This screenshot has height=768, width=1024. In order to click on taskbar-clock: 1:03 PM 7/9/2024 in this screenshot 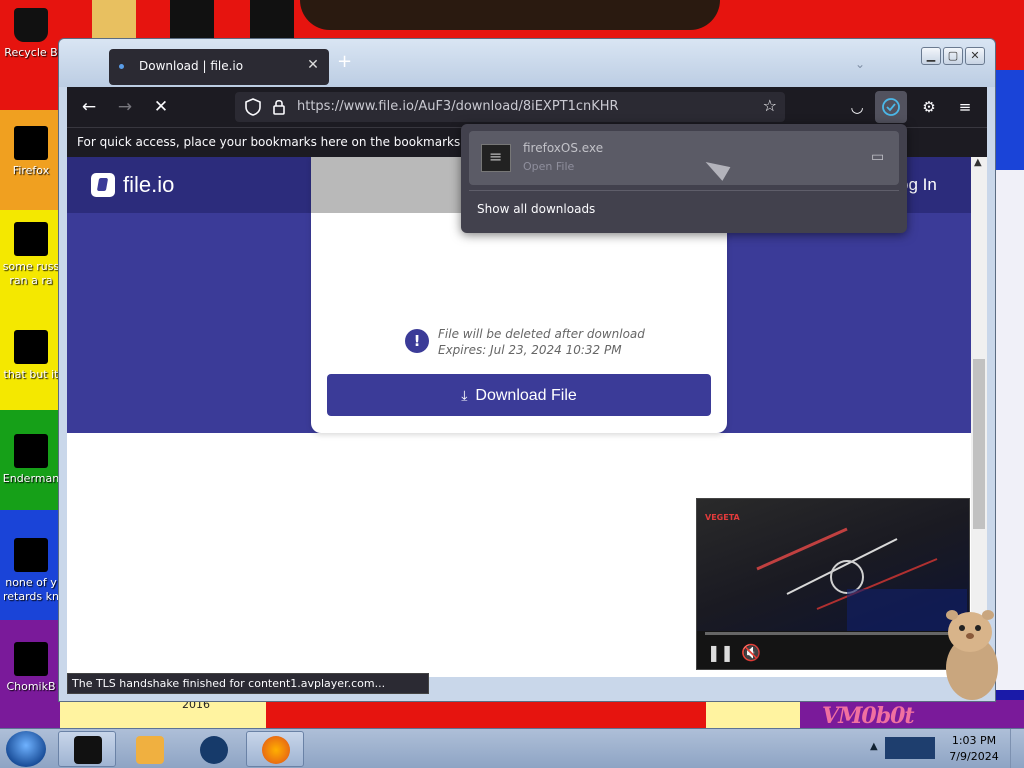, I will do `click(974, 749)`.